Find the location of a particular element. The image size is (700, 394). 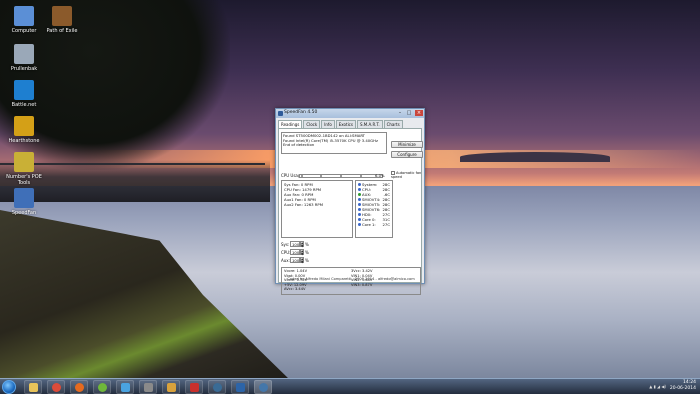

utorrent-icon is located at coordinates (102, 387).